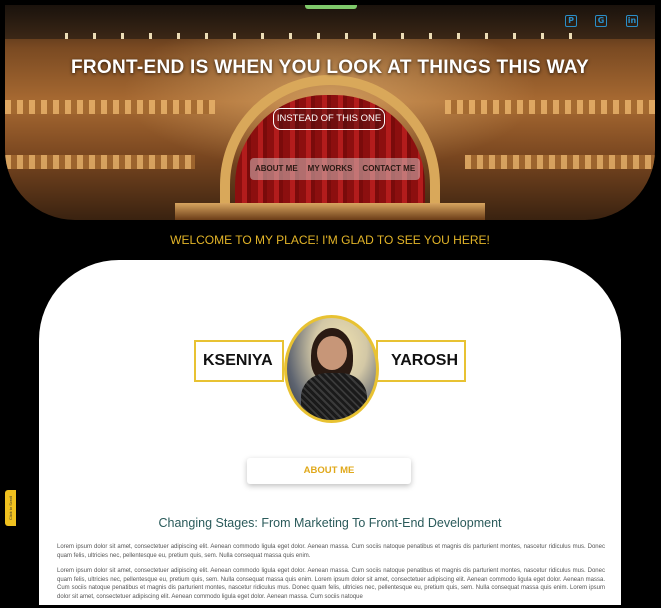  What do you see at coordinates (334, 396) in the screenshot?
I see `avatar-jacket` at bounding box center [334, 396].